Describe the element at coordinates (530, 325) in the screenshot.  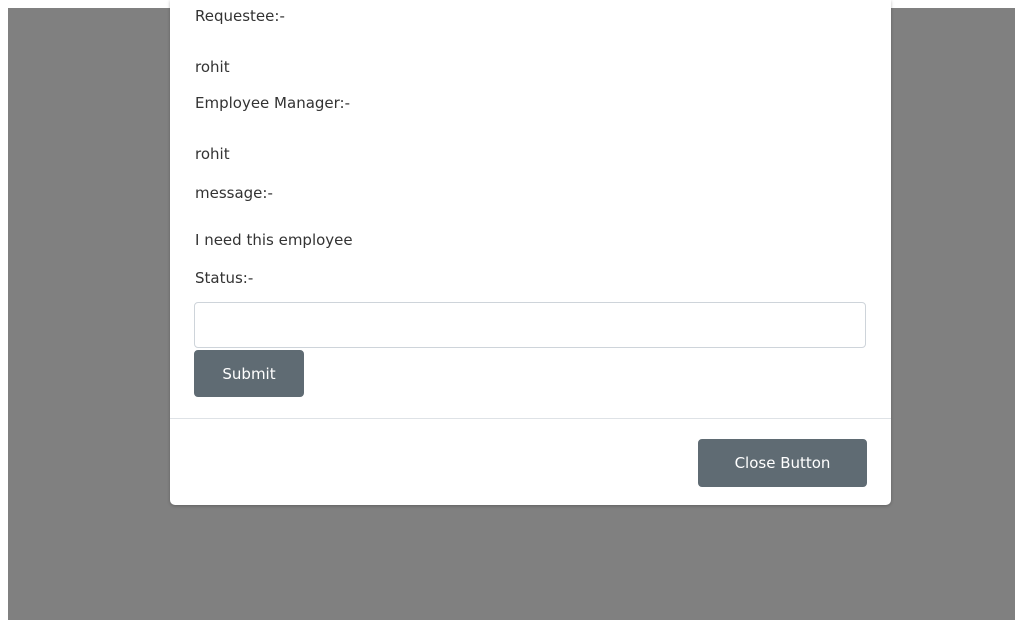
I see `status-input` at that location.